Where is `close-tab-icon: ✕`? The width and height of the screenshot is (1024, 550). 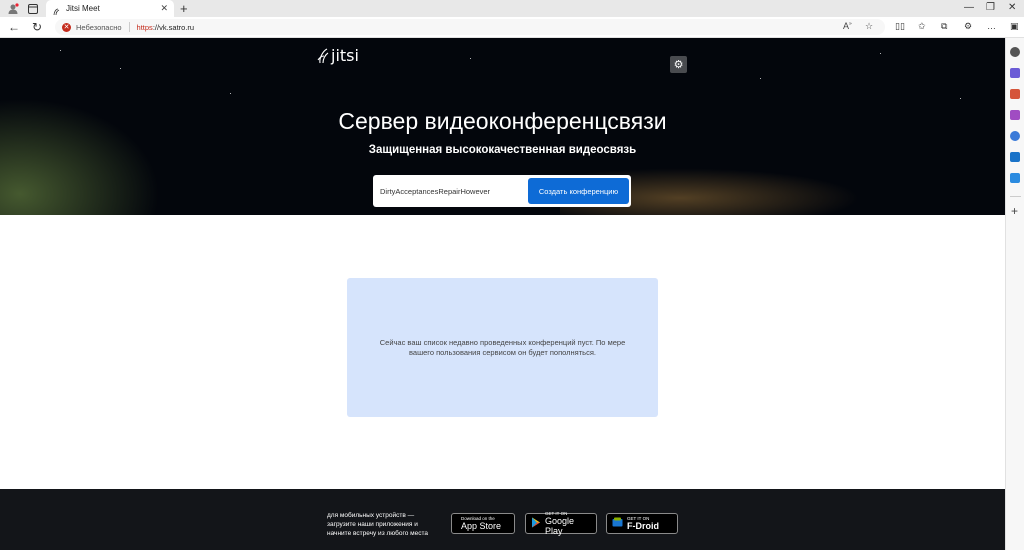
close-tab-icon: ✕ is located at coordinates (164, 8).